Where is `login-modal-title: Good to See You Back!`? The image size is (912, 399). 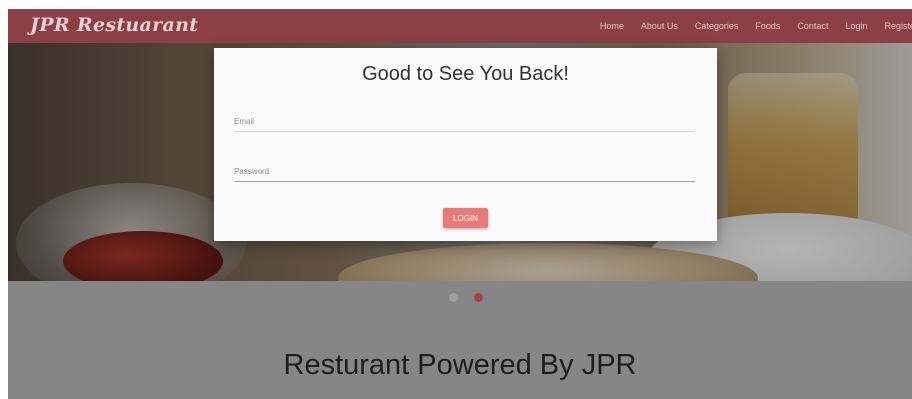
login-modal-title: Good to See You Back! is located at coordinates (465, 74).